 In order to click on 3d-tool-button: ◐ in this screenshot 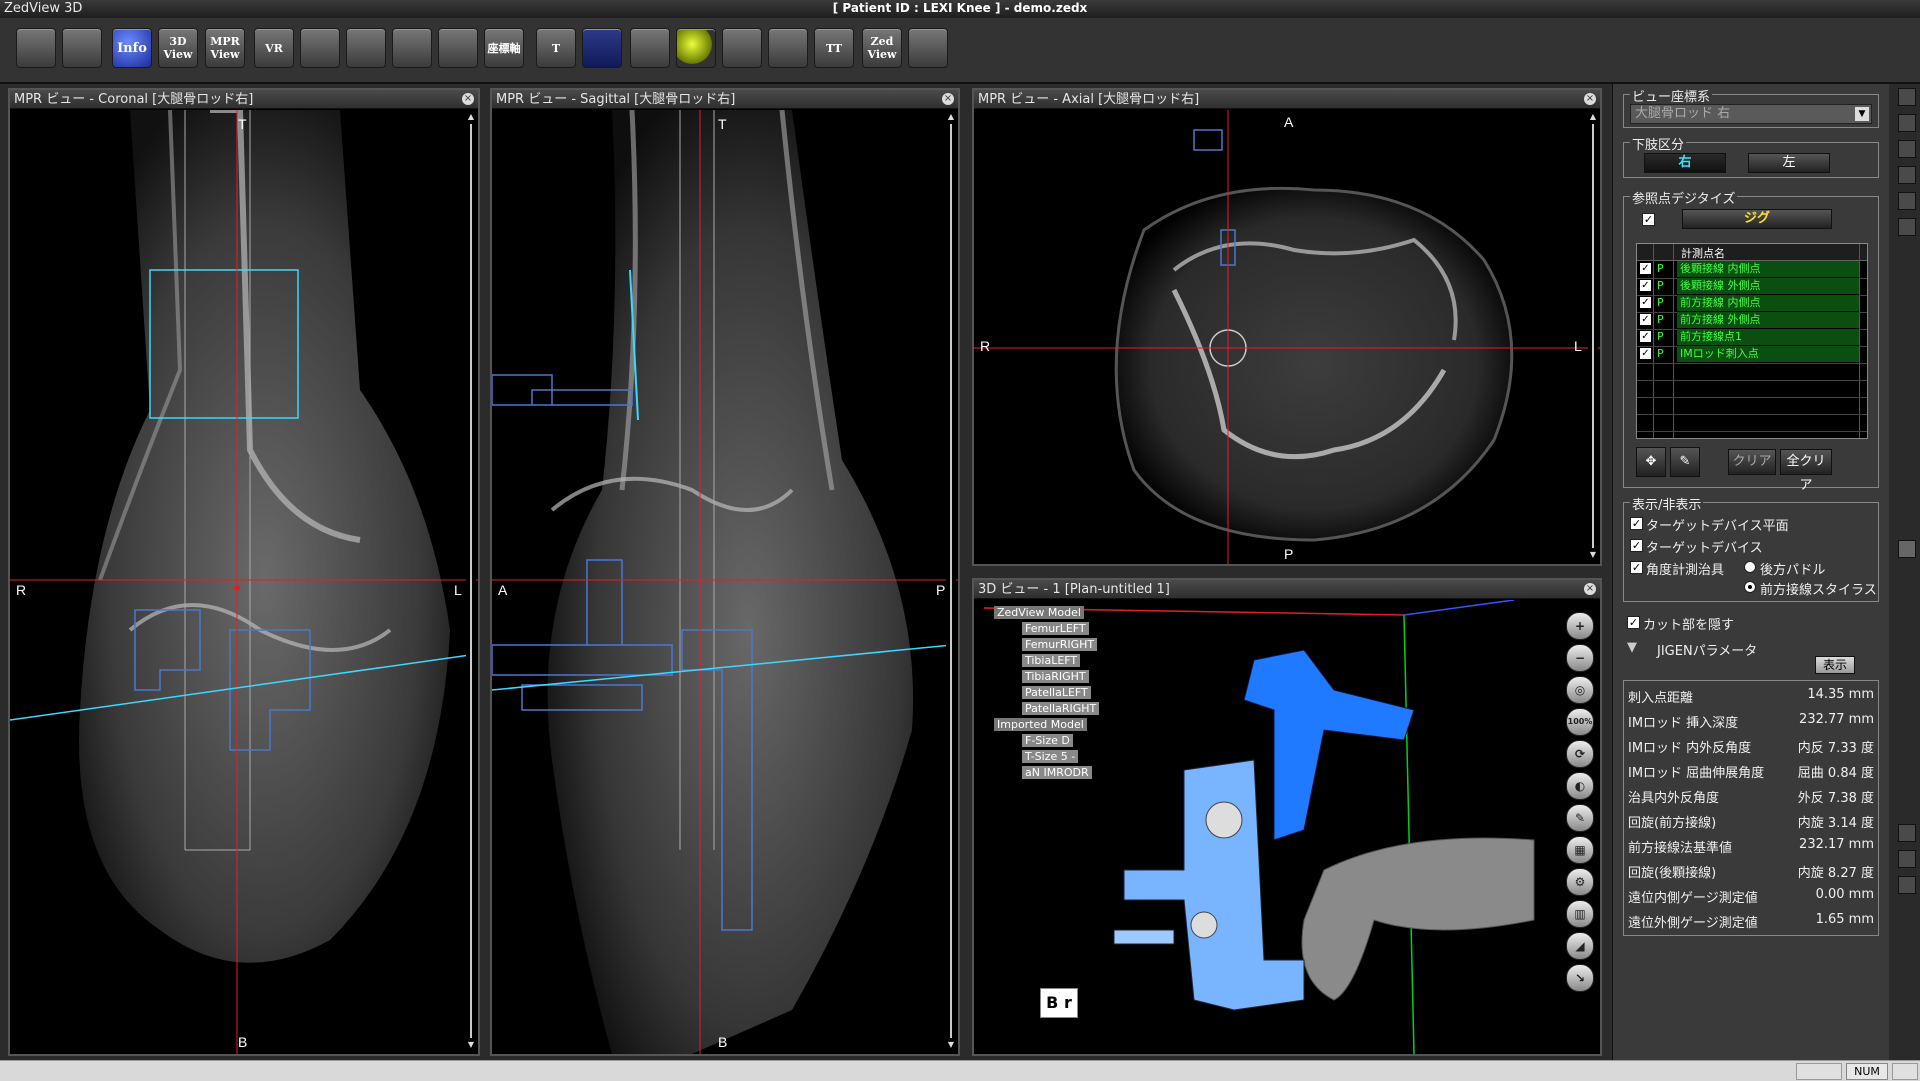, I will do `click(1580, 786)`.